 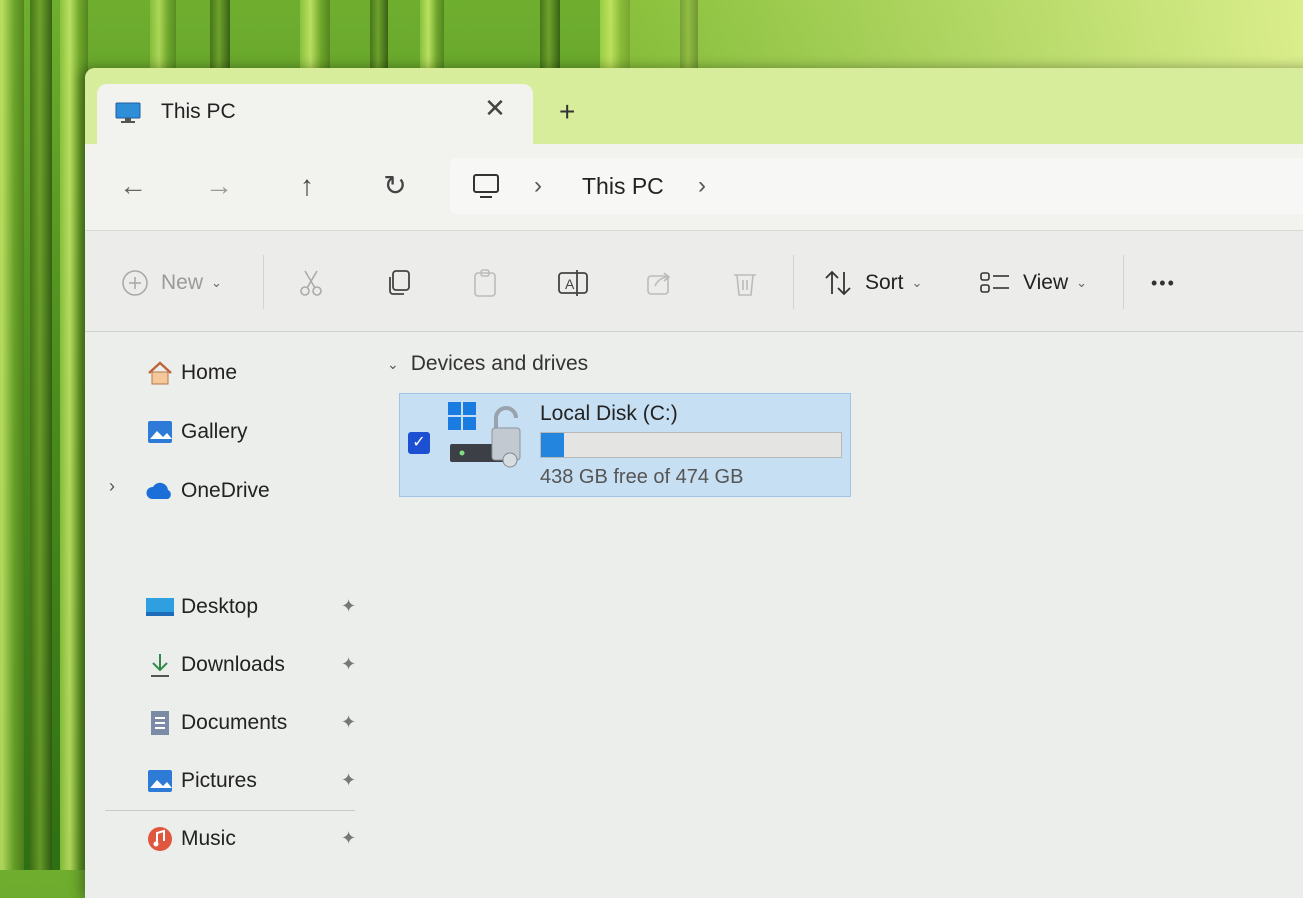 I want to click on share-button, so click(x=659, y=283).